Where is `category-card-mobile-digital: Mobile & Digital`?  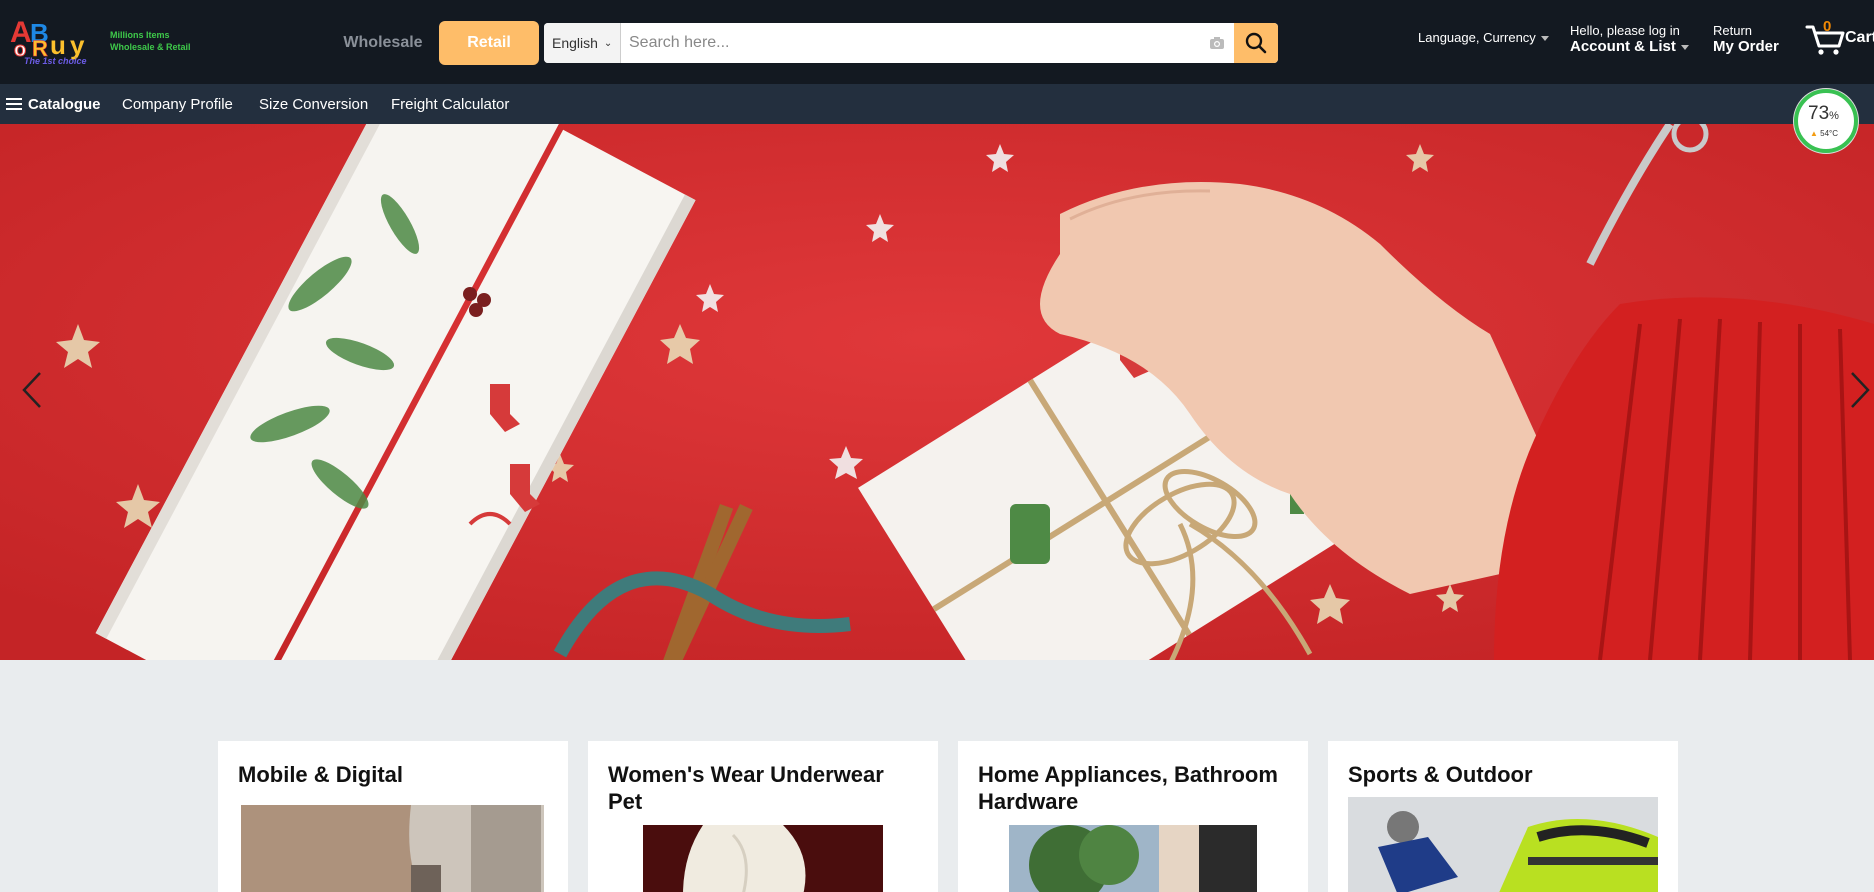
category-card-mobile-digital: Mobile & Digital is located at coordinates (393, 816).